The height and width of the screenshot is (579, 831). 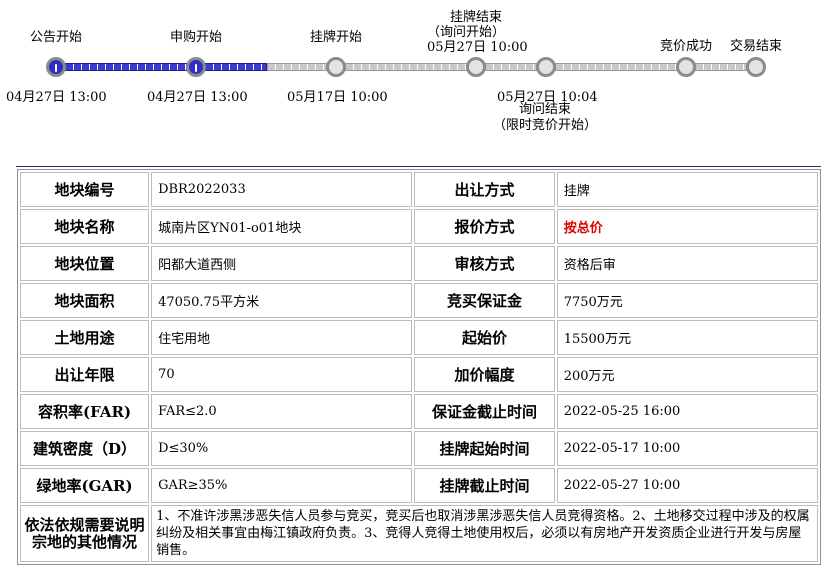 I want to click on field-label: 容积率(FAR), so click(x=85, y=411).